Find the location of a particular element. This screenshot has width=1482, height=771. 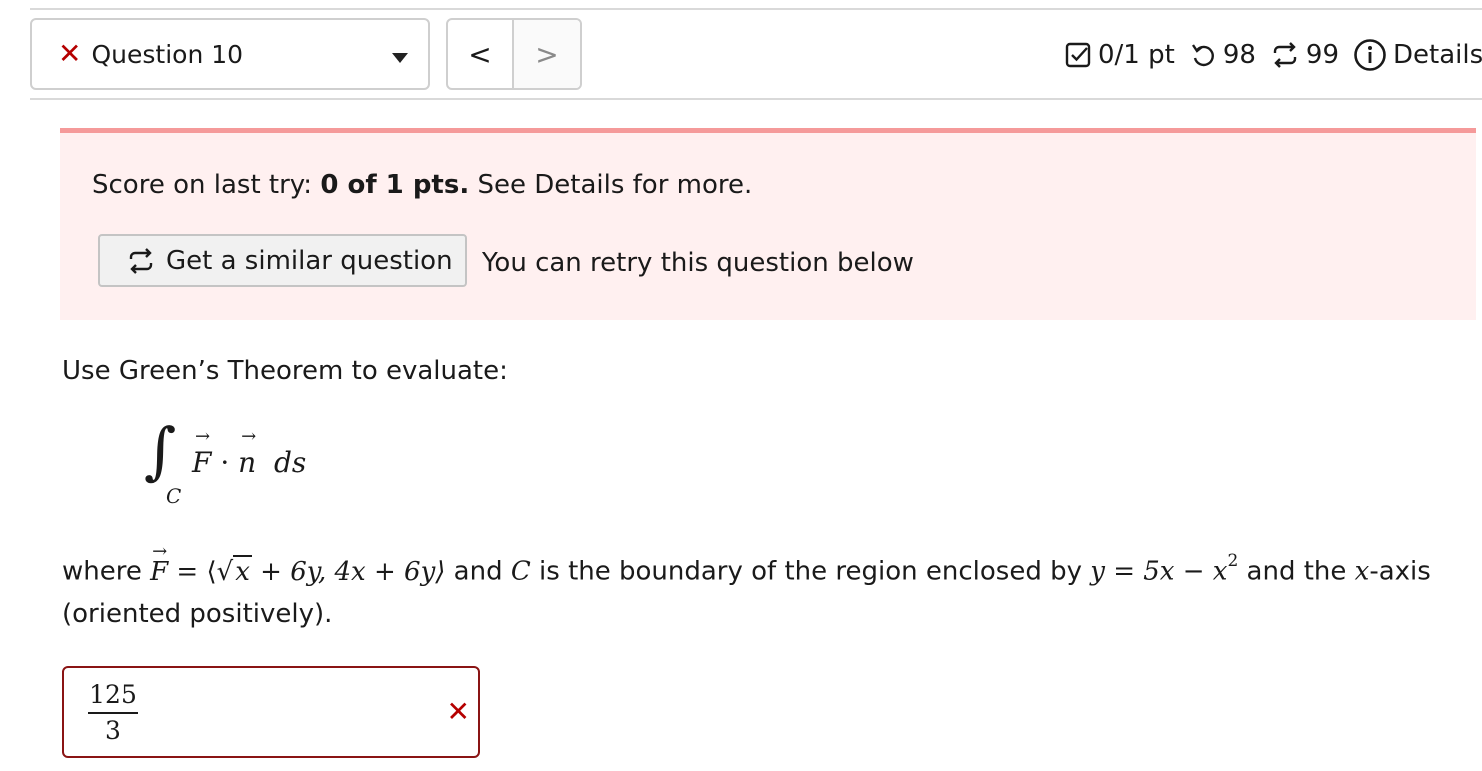

info-icon is located at coordinates (1370, 55).